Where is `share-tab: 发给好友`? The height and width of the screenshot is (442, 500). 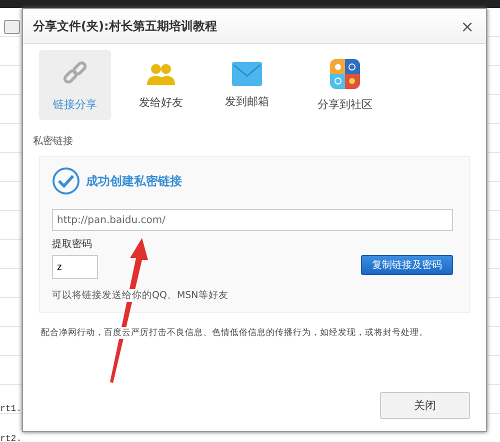 share-tab: 发给好友 is located at coordinates (161, 85).